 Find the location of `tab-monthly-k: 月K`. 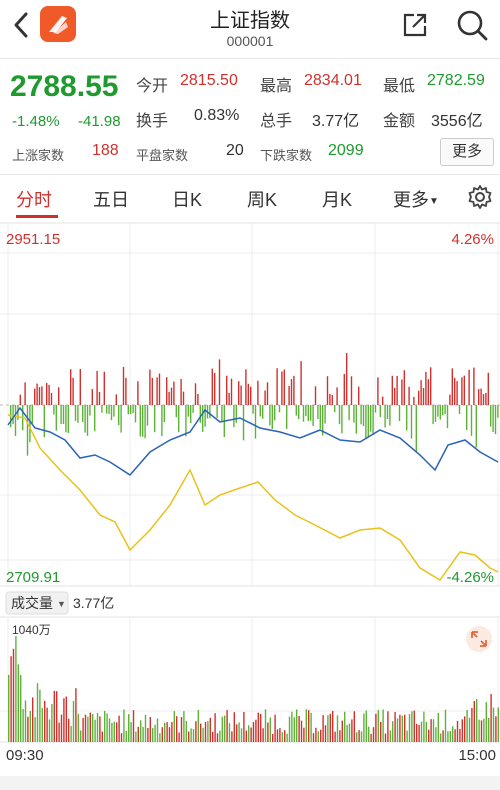

tab-monthly-k: 月K is located at coordinates (337, 199).